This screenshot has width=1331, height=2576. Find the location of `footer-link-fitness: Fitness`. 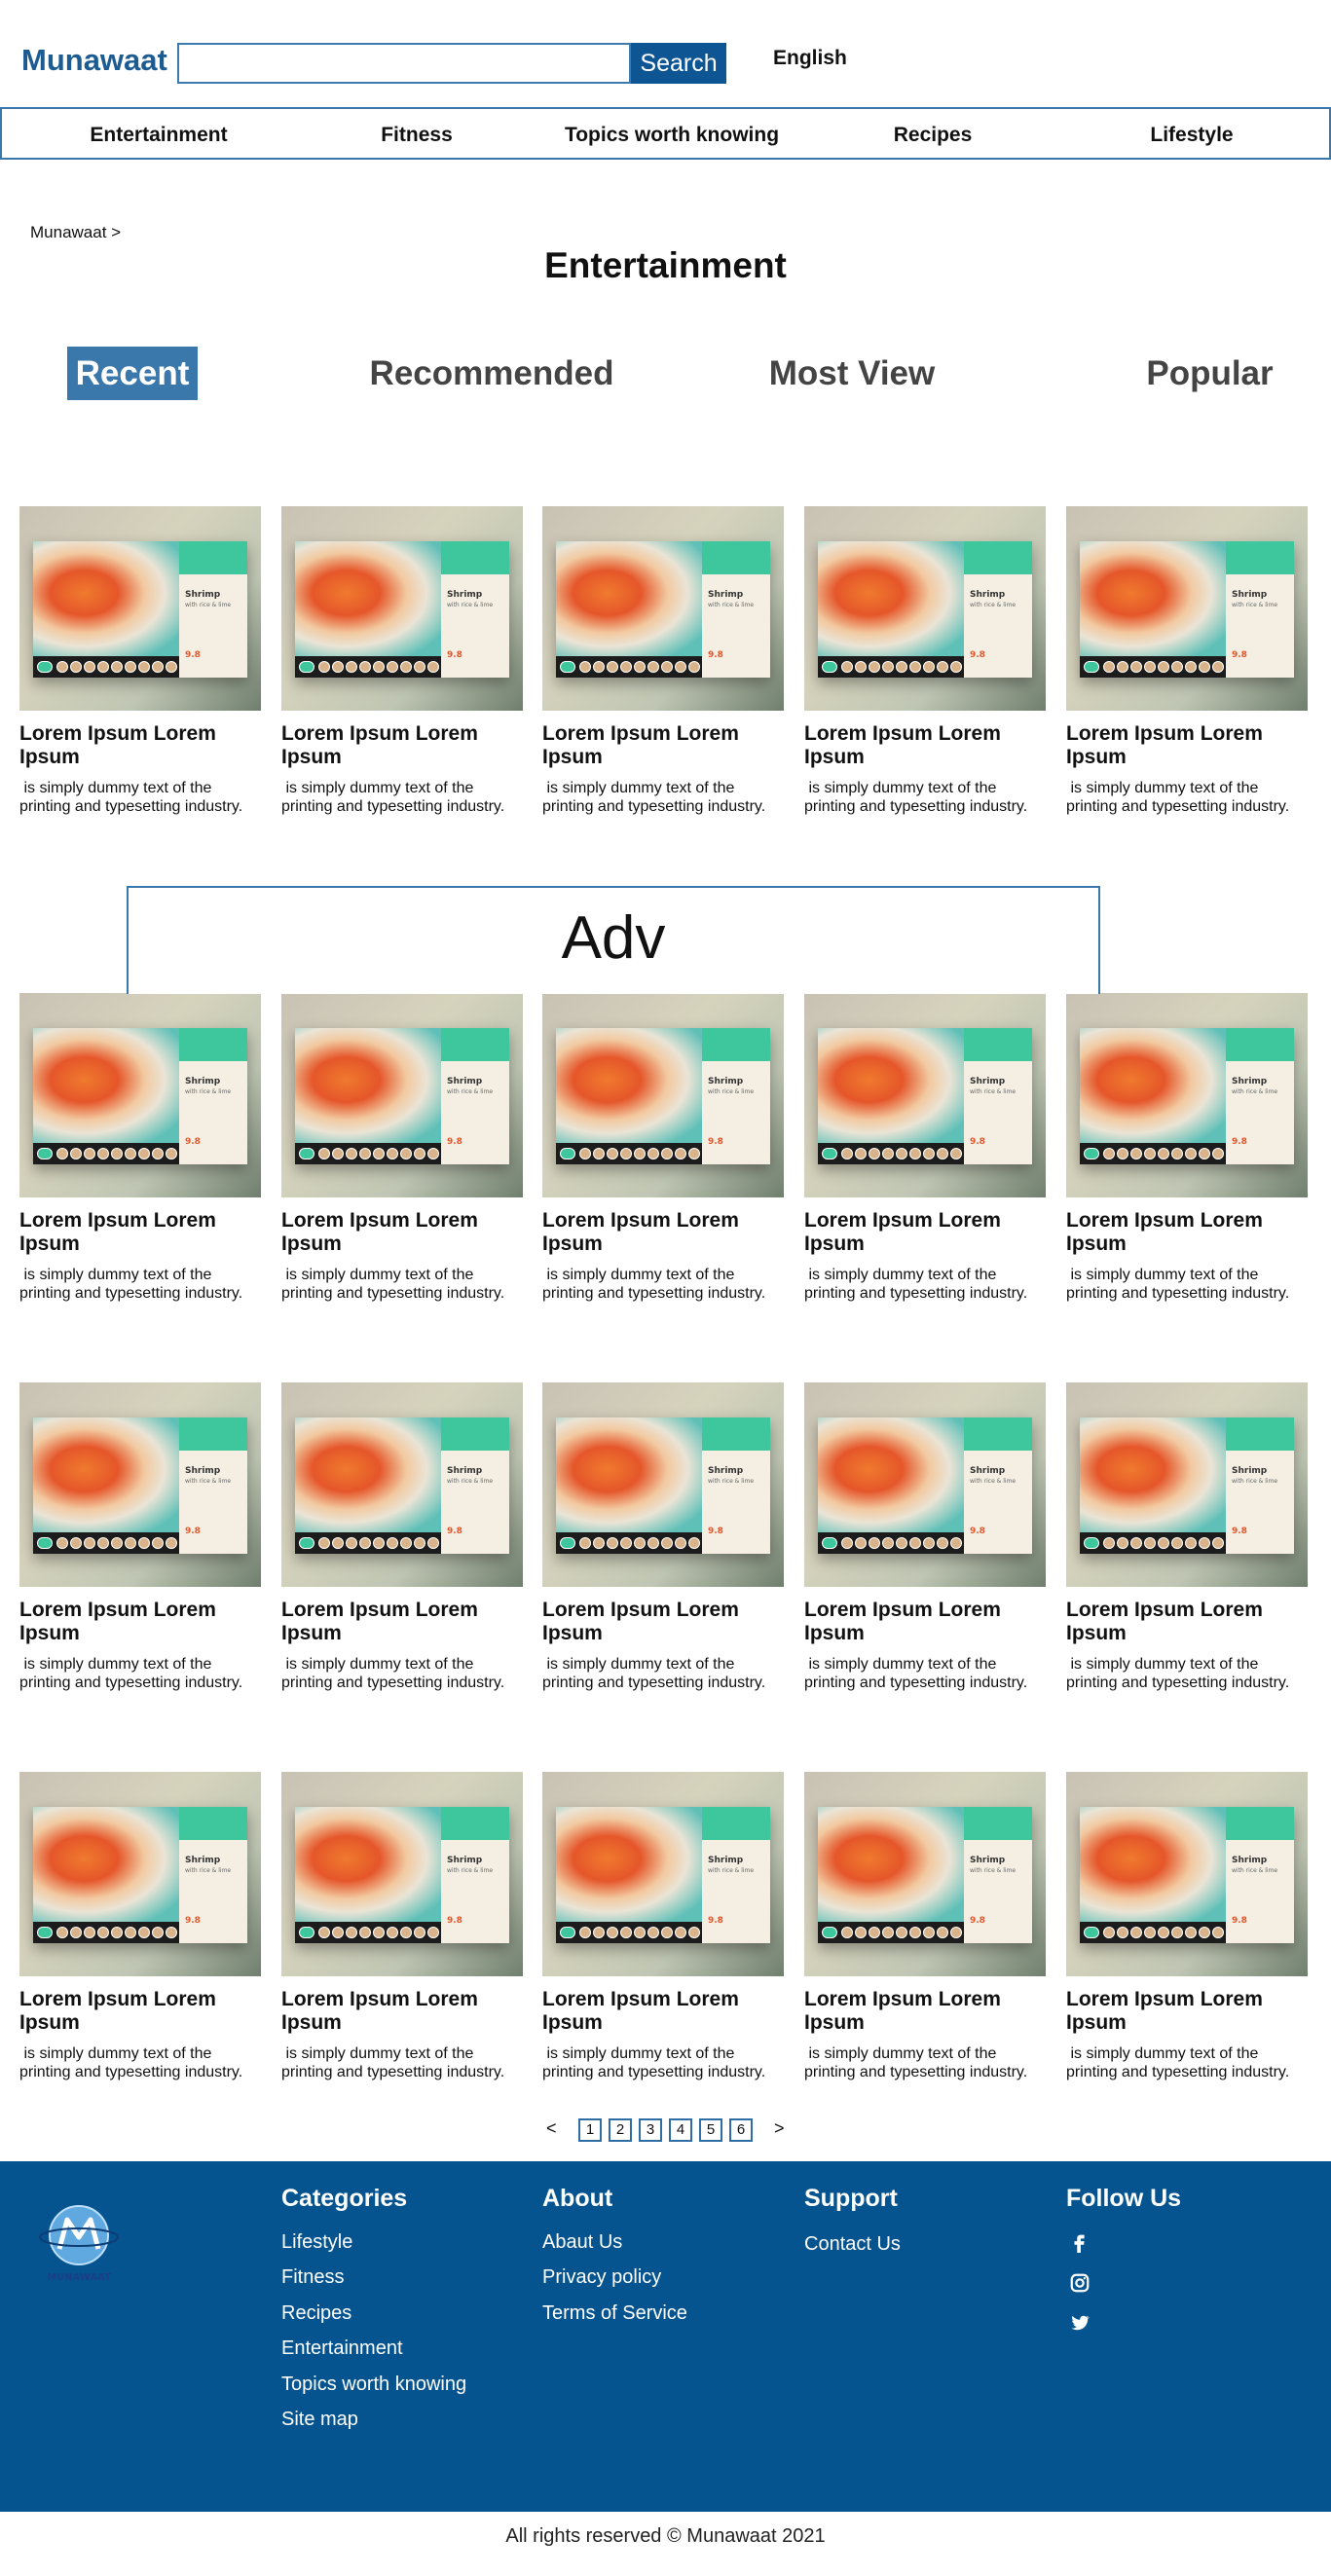

footer-link-fitness: Fitness is located at coordinates (312, 2277).